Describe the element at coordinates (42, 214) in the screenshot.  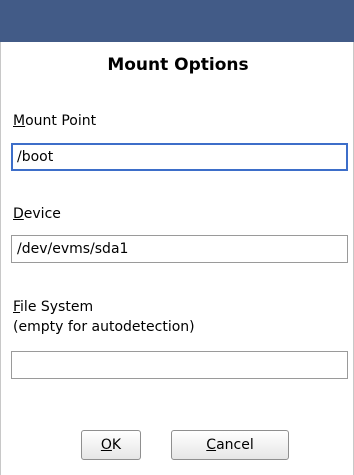
I see `device-label-rest: evice` at that location.